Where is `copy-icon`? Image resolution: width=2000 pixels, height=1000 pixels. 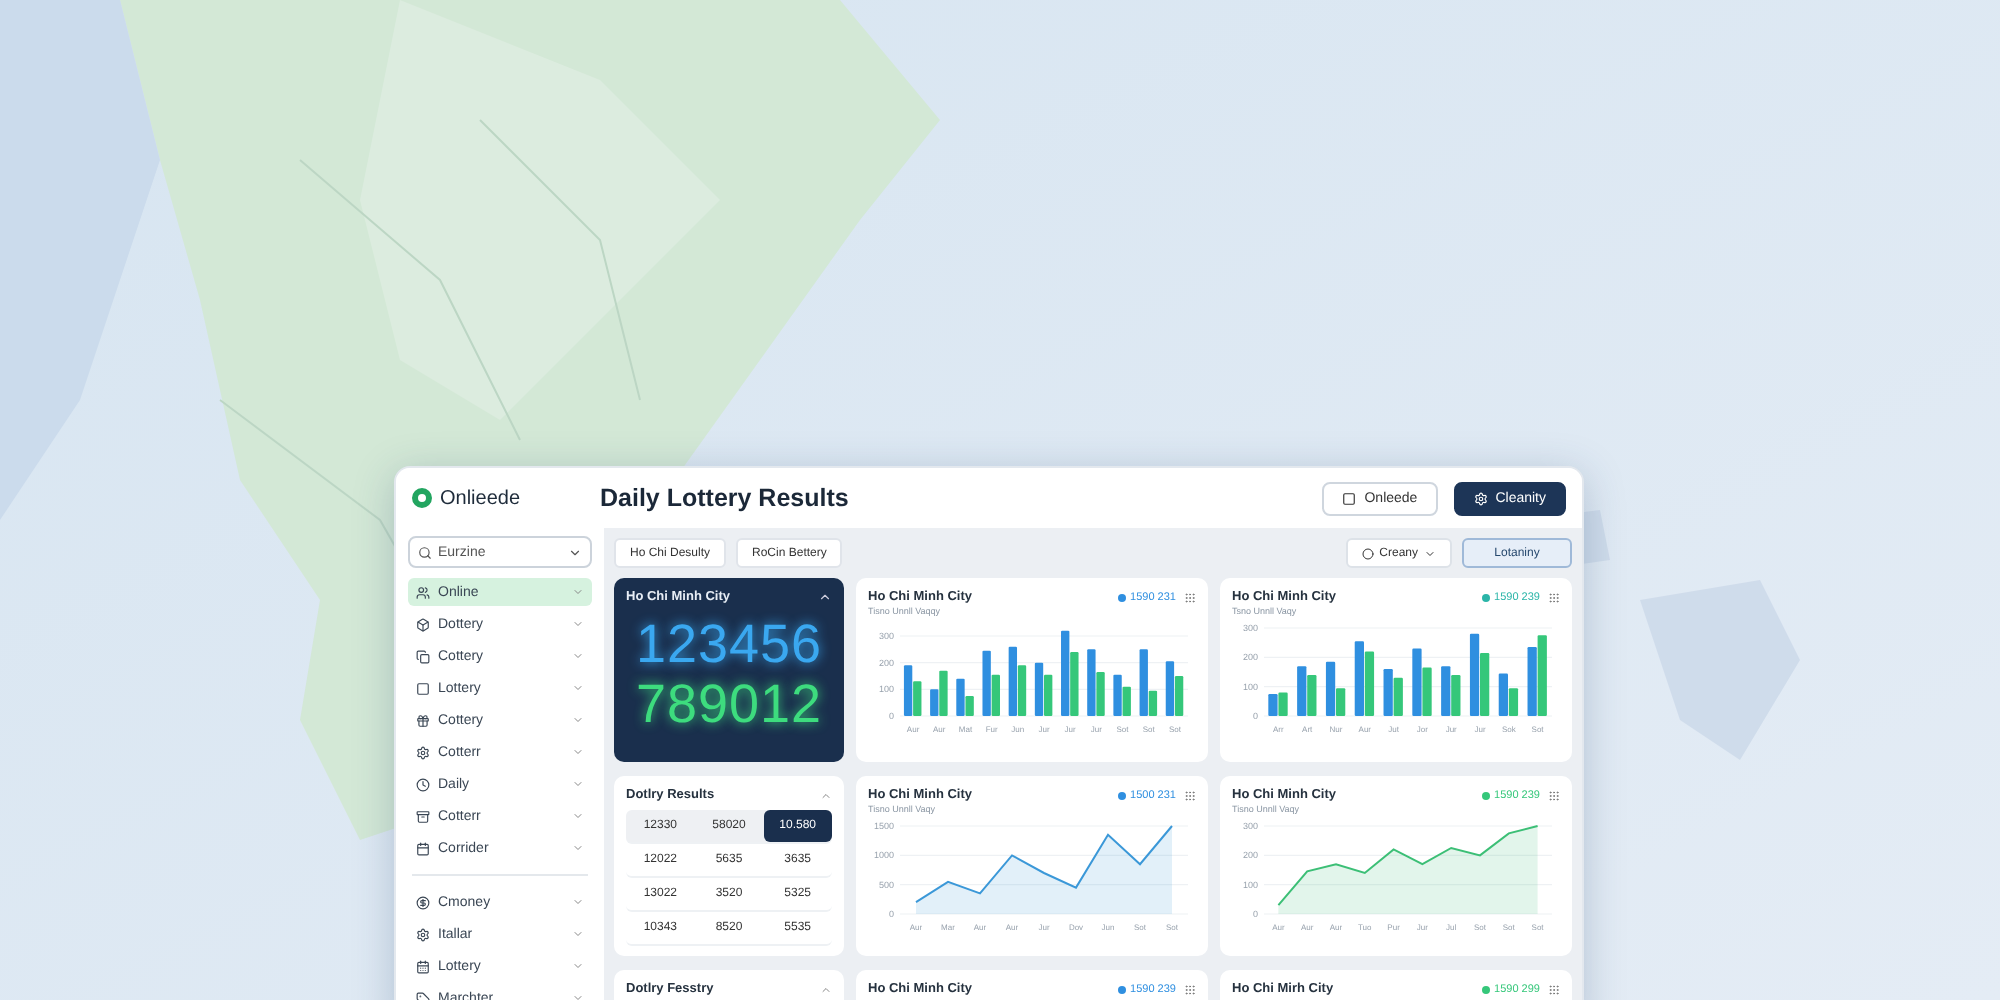
copy-icon is located at coordinates (423, 656).